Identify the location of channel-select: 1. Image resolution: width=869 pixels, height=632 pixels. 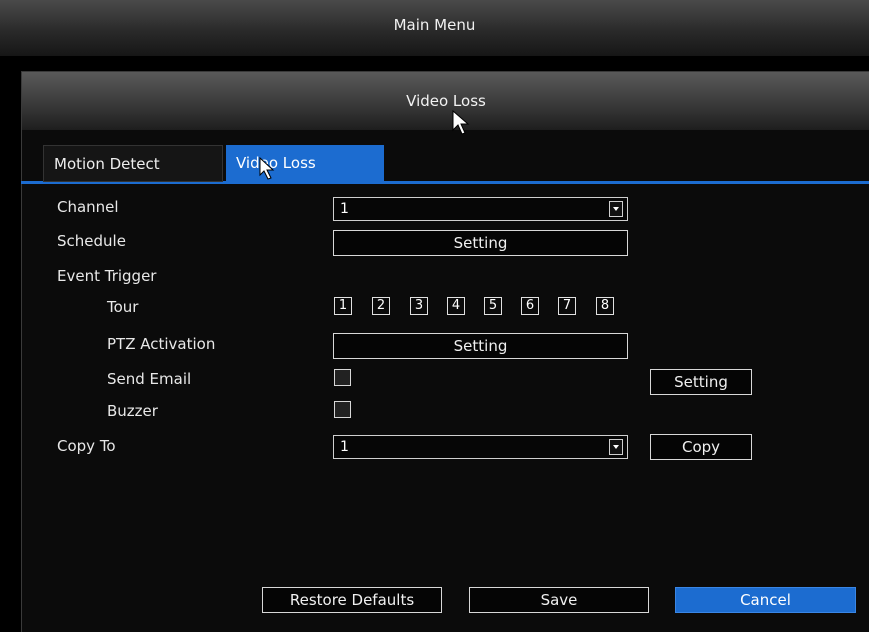
(480, 209).